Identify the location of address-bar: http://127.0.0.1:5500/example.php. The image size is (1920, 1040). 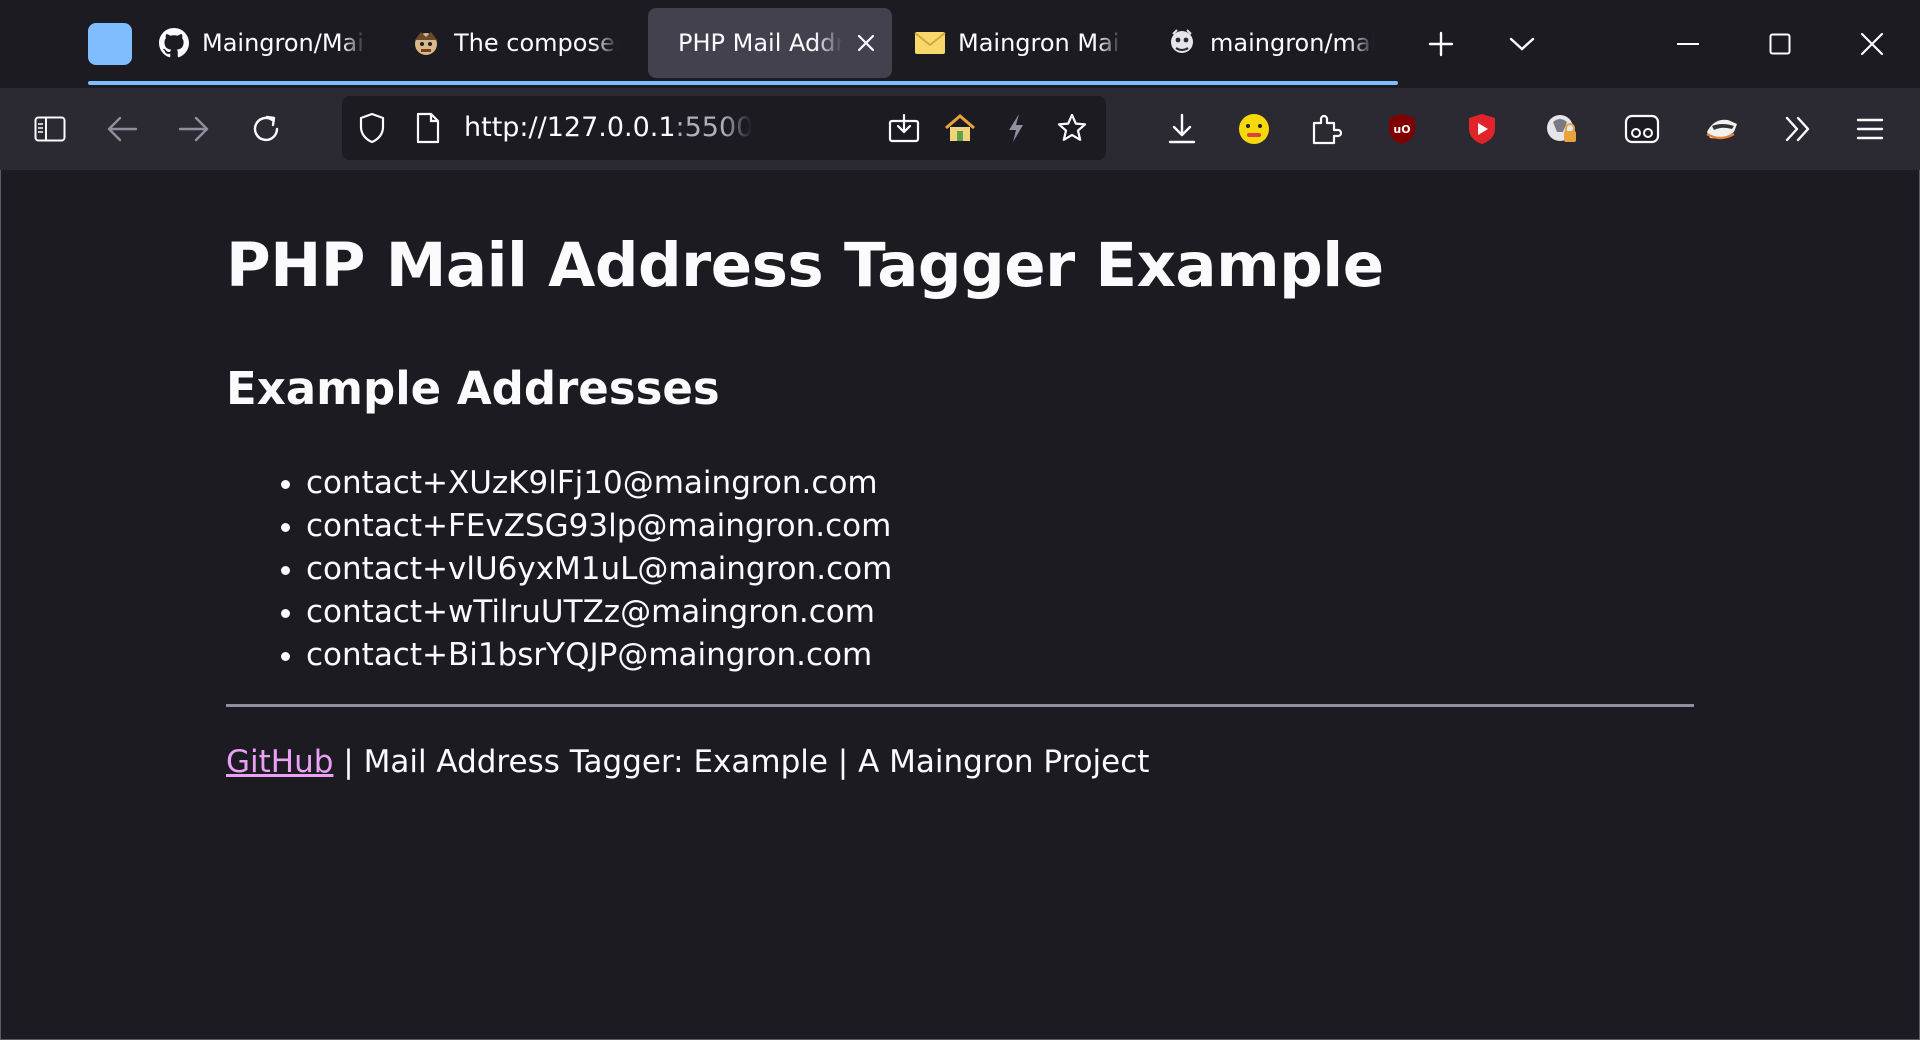
(724, 128).